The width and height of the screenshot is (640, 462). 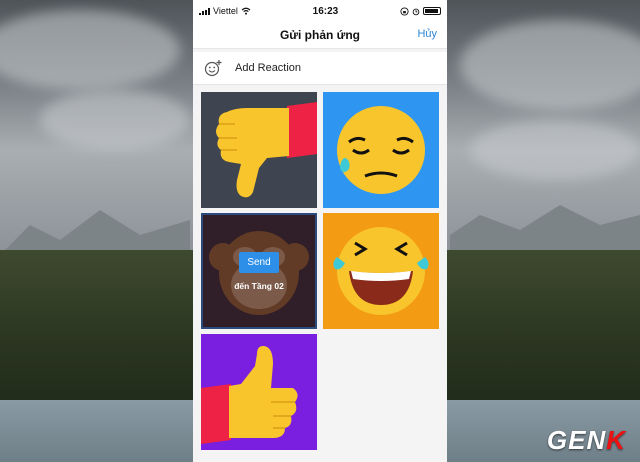 What do you see at coordinates (204, 11) in the screenshot?
I see `signal-icon` at bounding box center [204, 11].